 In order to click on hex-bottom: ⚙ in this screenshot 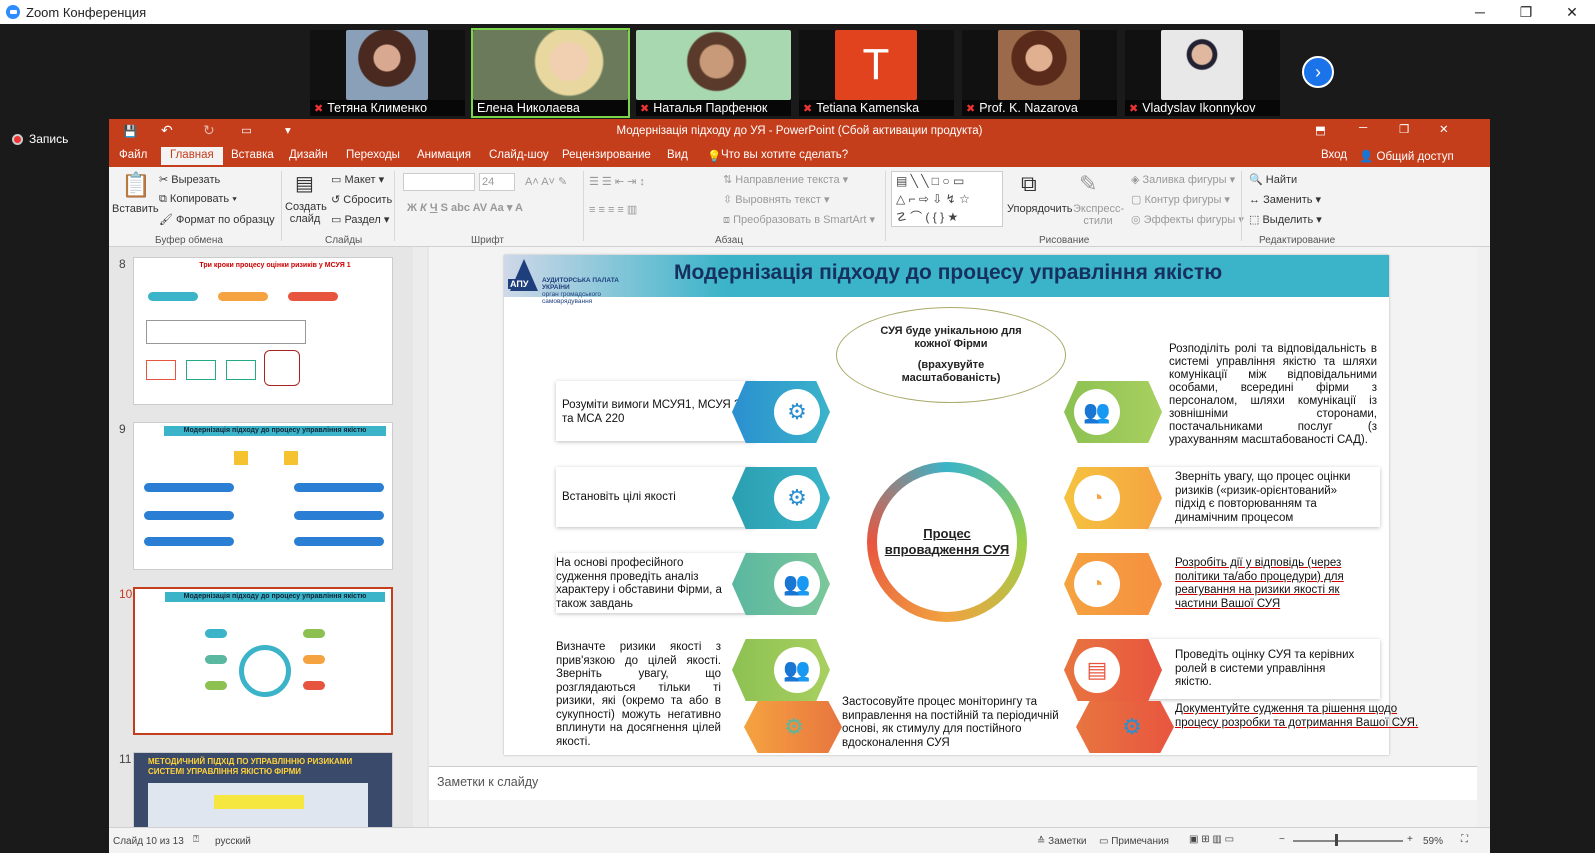, I will do `click(793, 727)`.